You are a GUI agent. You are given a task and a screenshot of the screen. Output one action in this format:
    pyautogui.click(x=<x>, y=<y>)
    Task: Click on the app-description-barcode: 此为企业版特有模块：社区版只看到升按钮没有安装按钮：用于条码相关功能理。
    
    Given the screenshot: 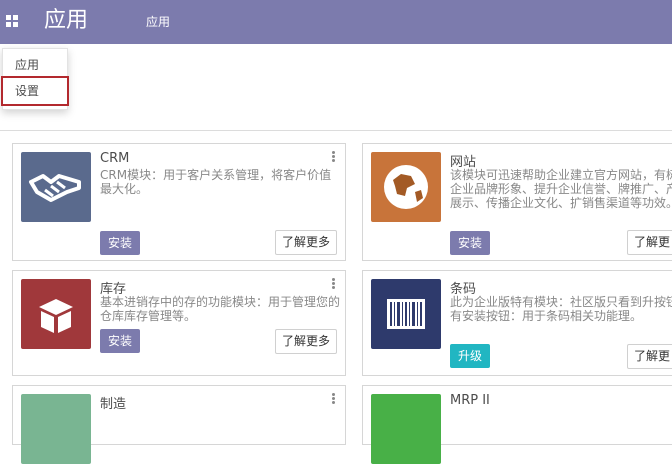 What is the action you would take?
    pyautogui.click(x=561, y=309)
    